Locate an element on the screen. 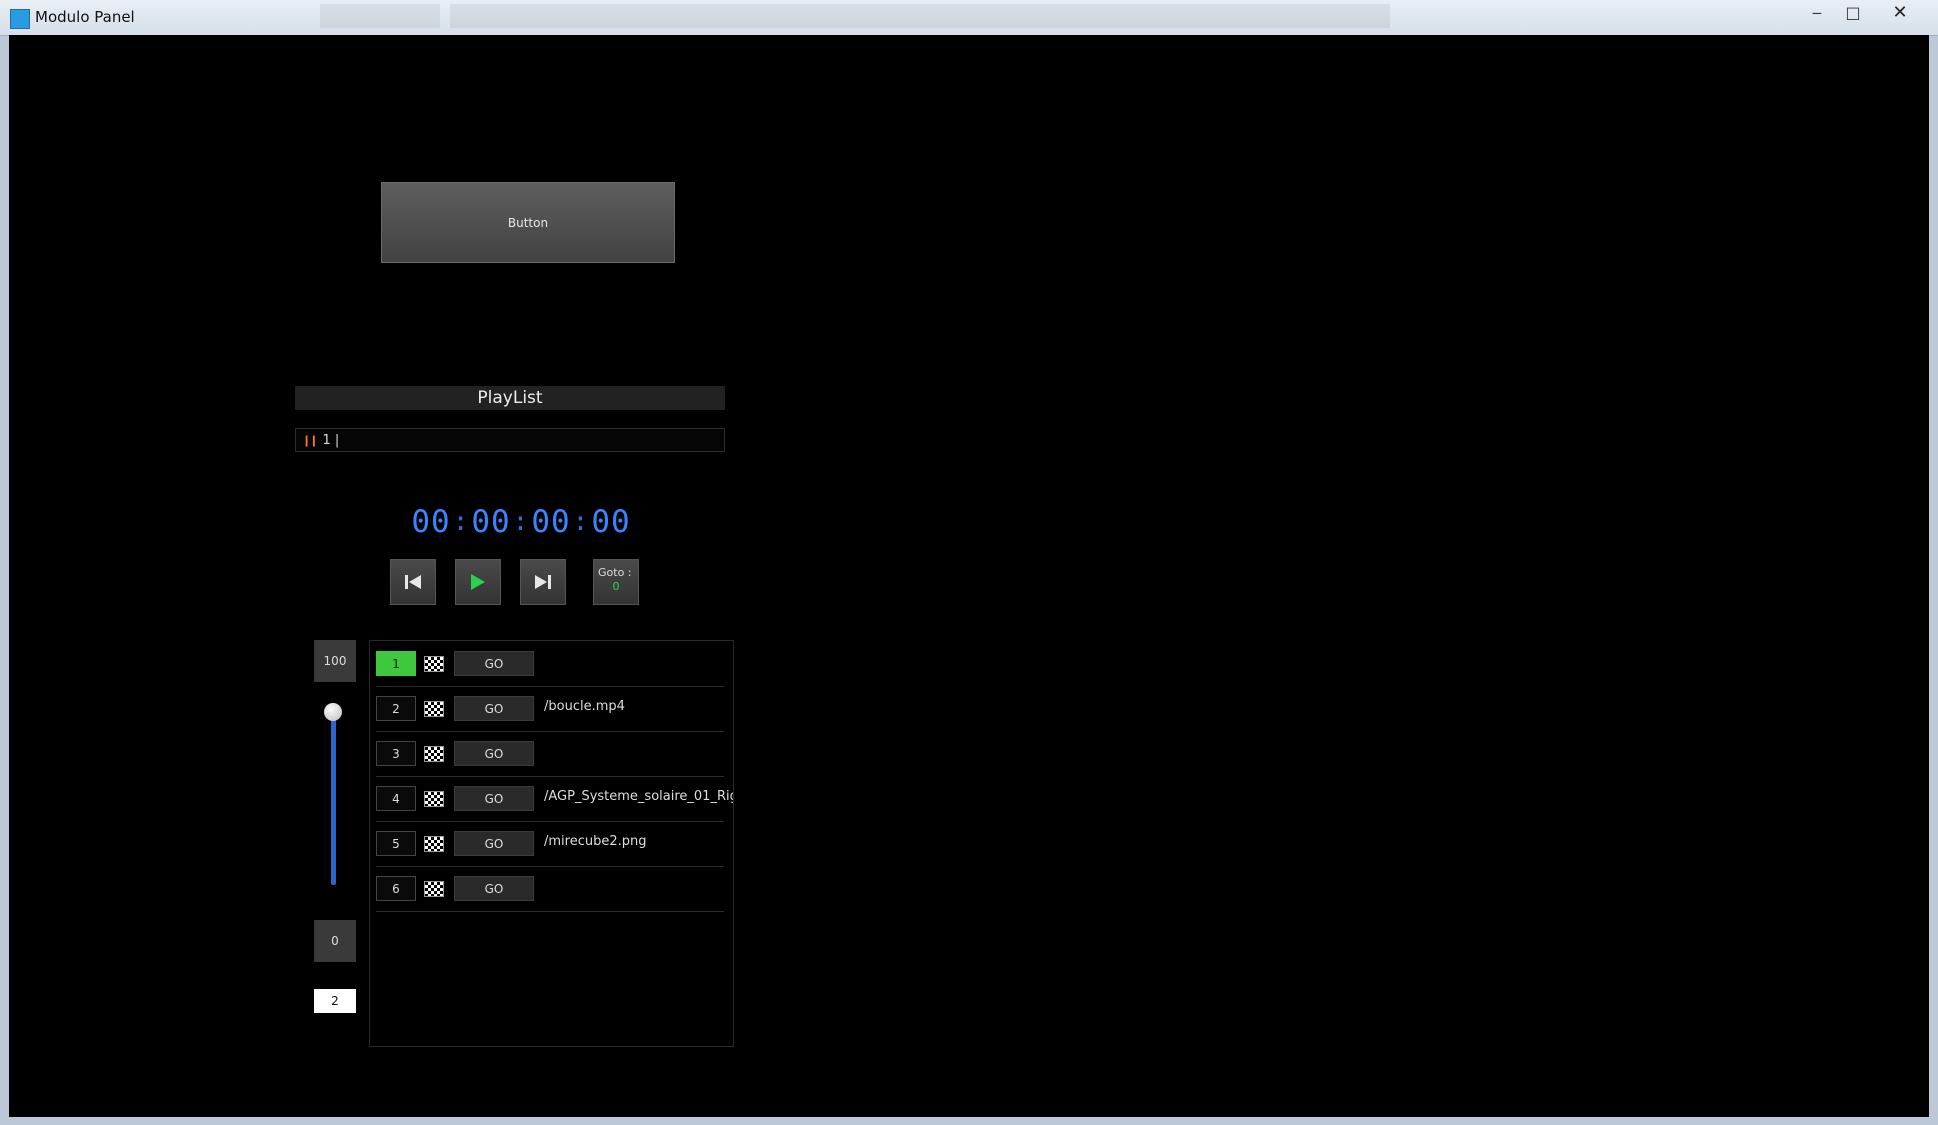 This screenshot has width=1938, height=1125. timecode-hours: 00 is located at coordinates (431, 522).